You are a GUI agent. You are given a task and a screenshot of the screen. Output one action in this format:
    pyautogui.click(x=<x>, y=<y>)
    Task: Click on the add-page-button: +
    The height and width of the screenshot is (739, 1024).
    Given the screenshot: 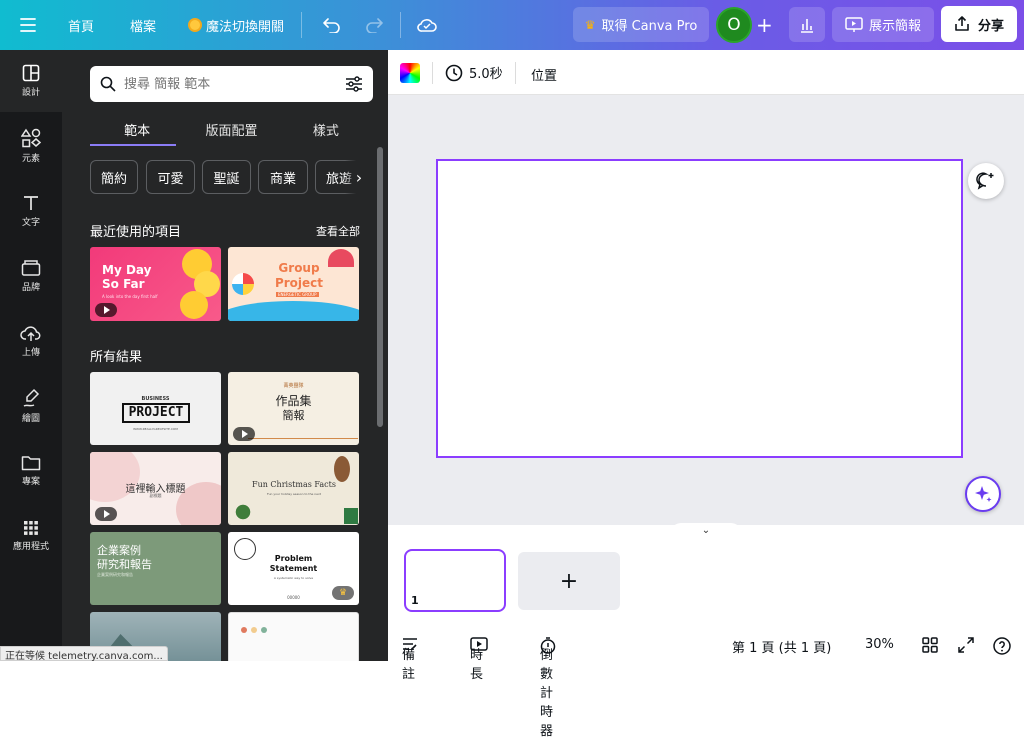 What is the action you would take?
    pyautogui.click(x=569, y=581)
    